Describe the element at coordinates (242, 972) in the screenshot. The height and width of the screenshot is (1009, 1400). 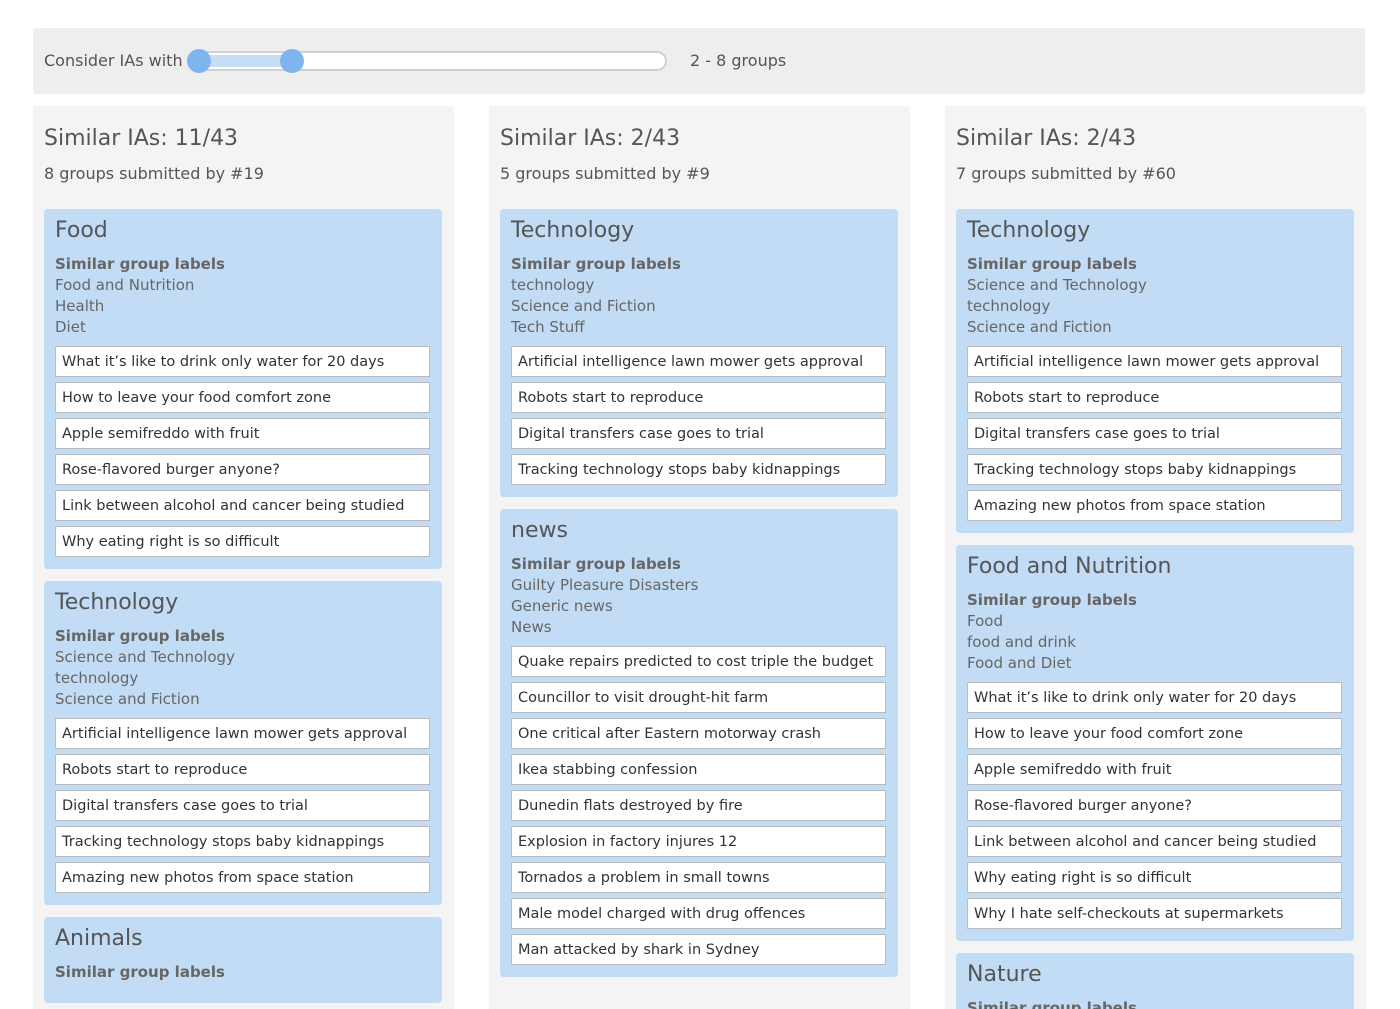
I see `similar-labels: Similar group labels` at that location.